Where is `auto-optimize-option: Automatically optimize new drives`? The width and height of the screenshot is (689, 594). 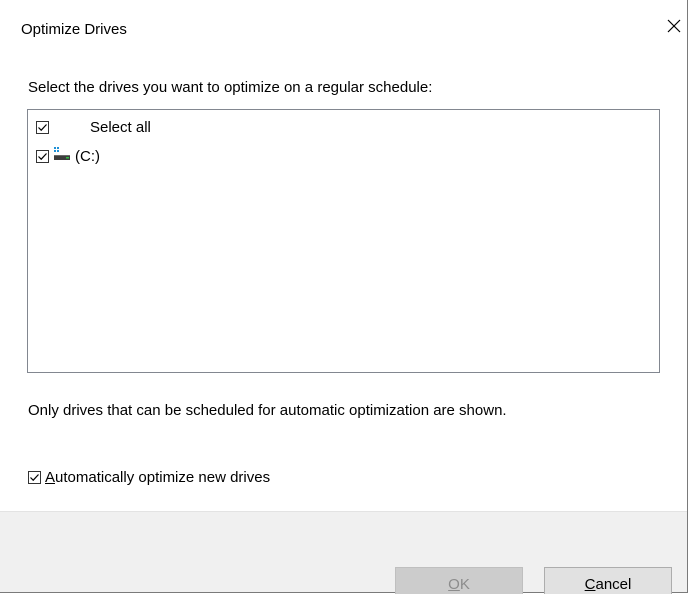 auto-optimize-option: Automatically optimize new drives is located at coordinates (149, 477).